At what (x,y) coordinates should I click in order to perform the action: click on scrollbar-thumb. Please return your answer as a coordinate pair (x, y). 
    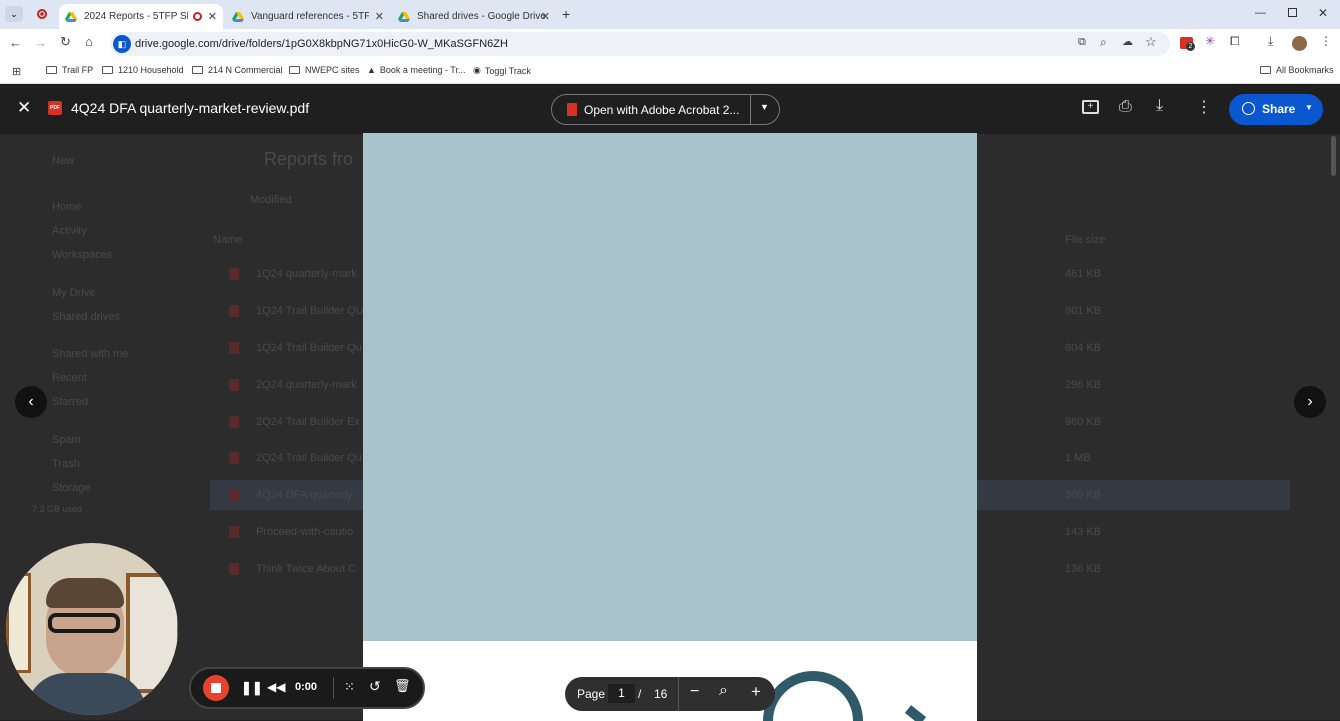
    Looking at the image, I should click on (1333, 156).